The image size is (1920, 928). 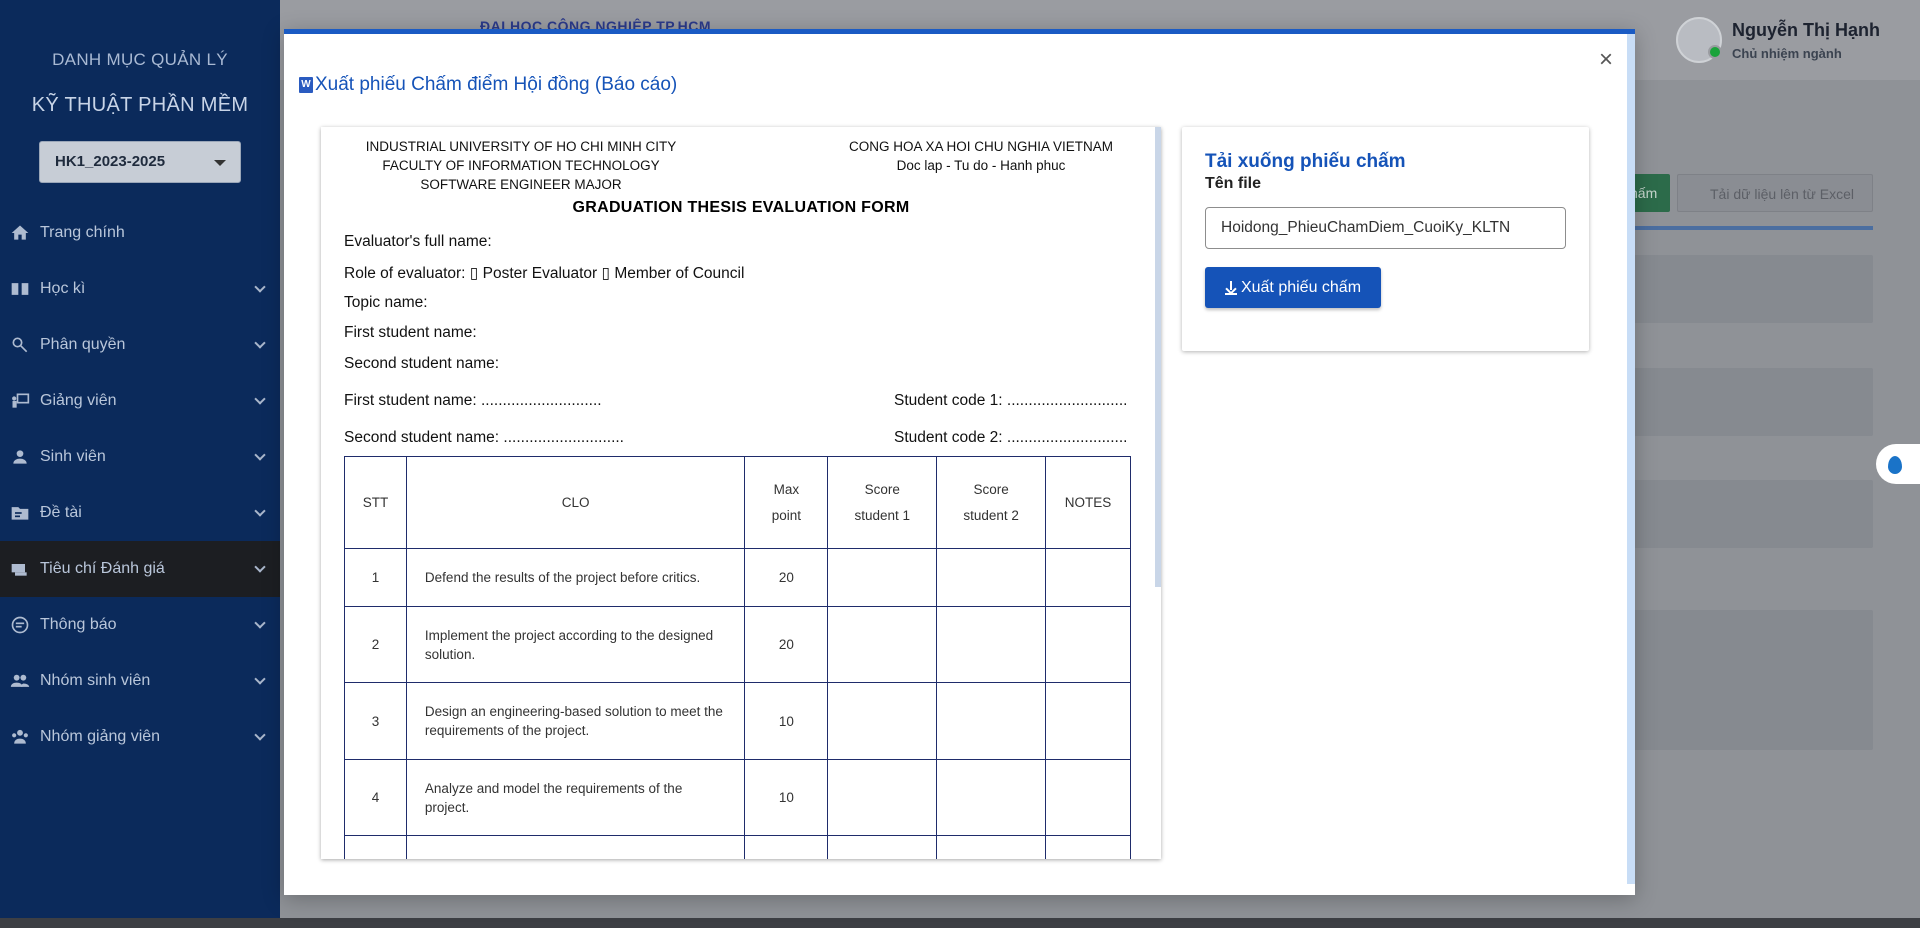 I want to click on book-icon, so click(x=20, y=289).